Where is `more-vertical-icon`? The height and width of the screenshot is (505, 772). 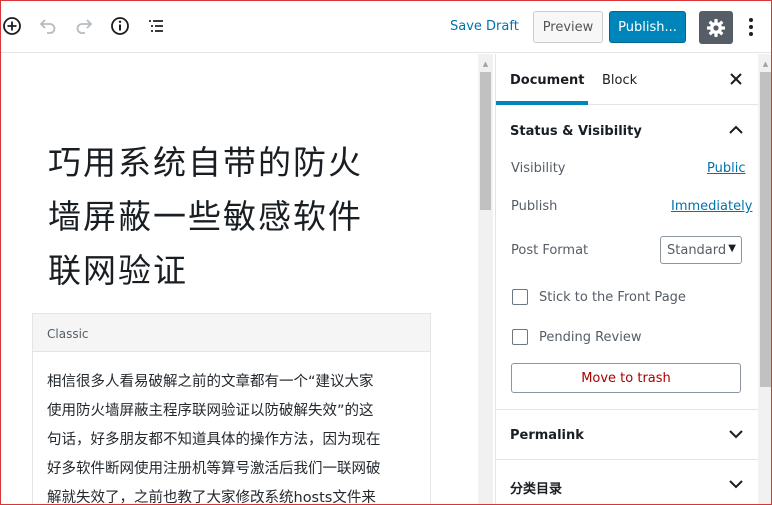
more-vertical-icon is located at coordinates (751, 27).